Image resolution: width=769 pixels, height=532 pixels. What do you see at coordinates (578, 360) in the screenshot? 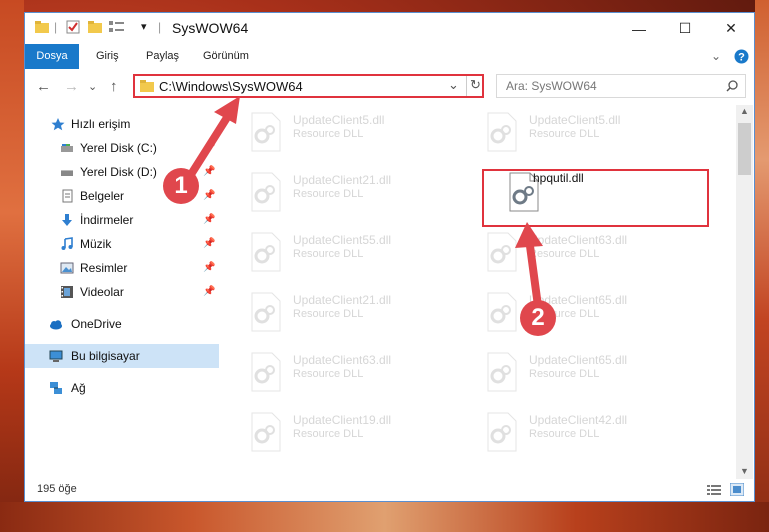
I see `file-name: UpdateClient65.dll` at bounding box center [578, 360].